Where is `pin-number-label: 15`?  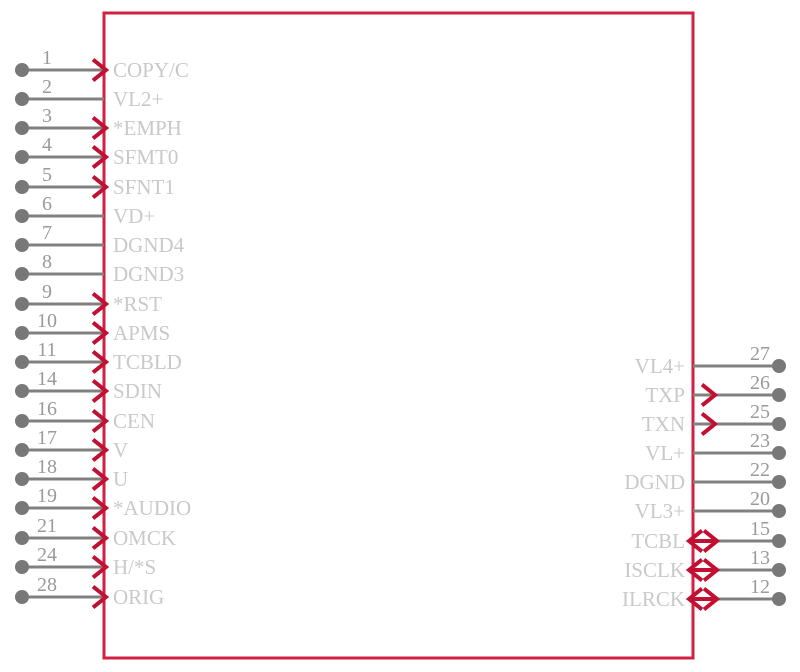
pin-number-label: 15 is located at coordinates (760, 529).